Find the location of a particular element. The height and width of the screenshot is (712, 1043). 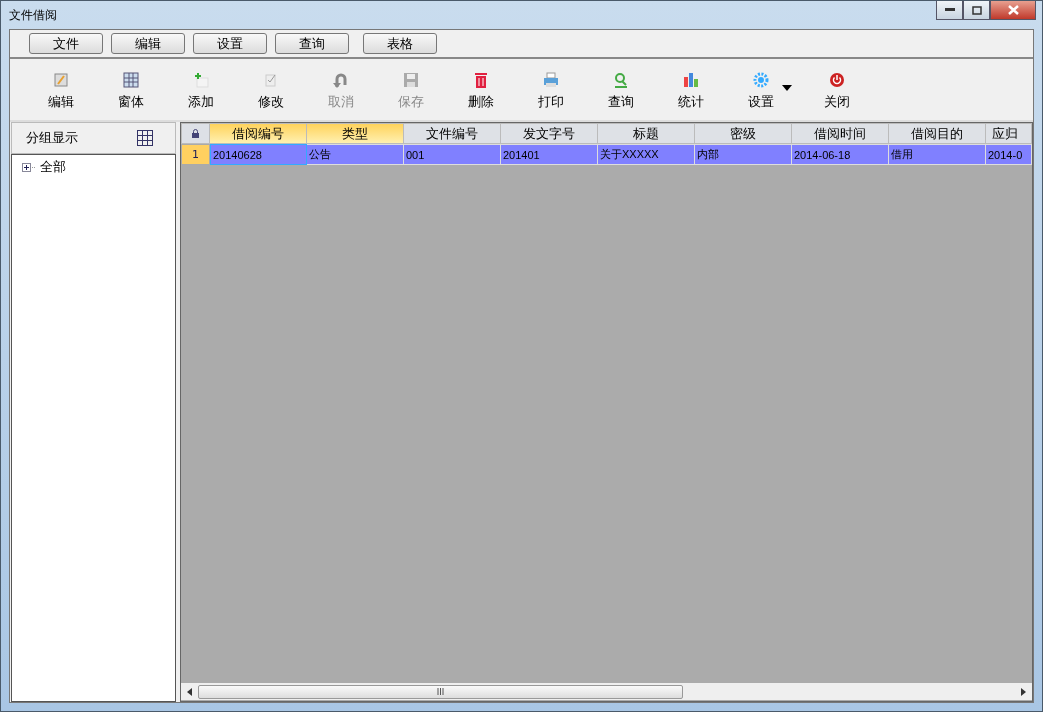

menu-button: 表格 is located at coordinates (400, 43).